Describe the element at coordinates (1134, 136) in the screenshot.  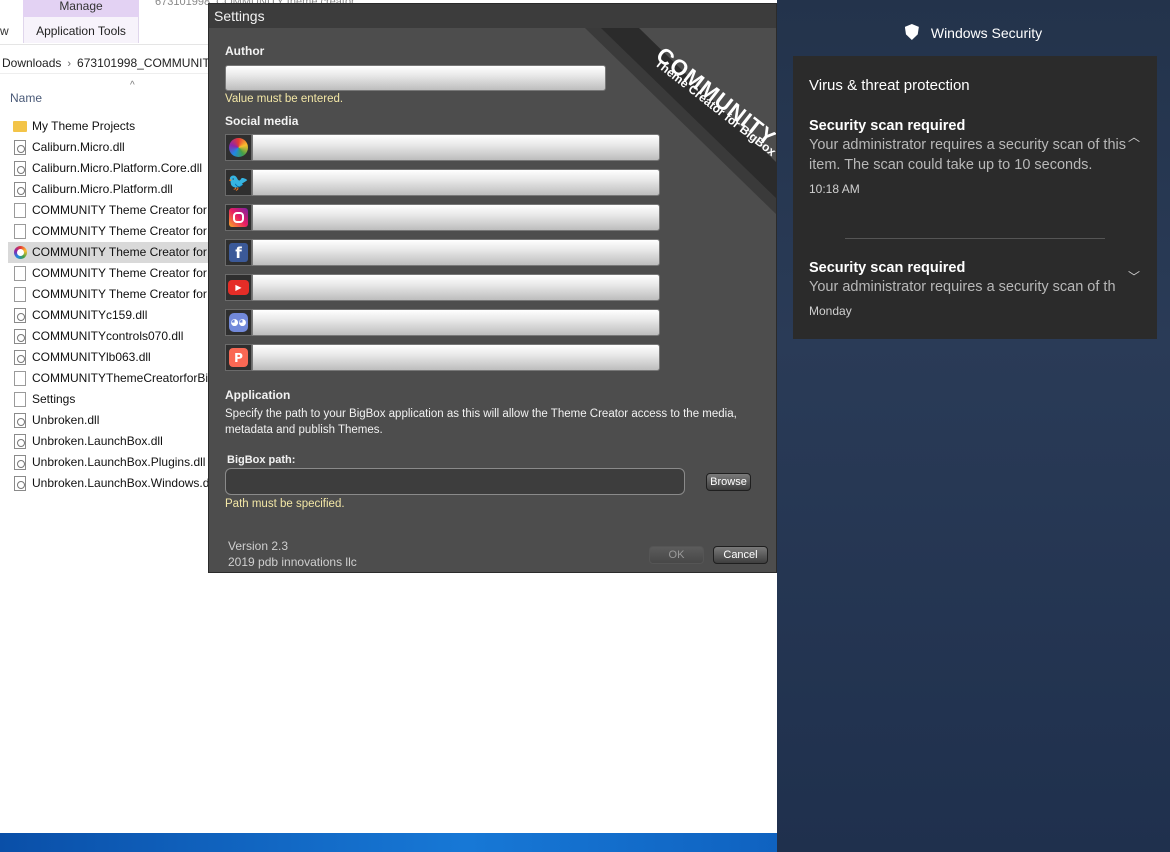
I see `collapse-chevron-up-icon: ︿` at that location.